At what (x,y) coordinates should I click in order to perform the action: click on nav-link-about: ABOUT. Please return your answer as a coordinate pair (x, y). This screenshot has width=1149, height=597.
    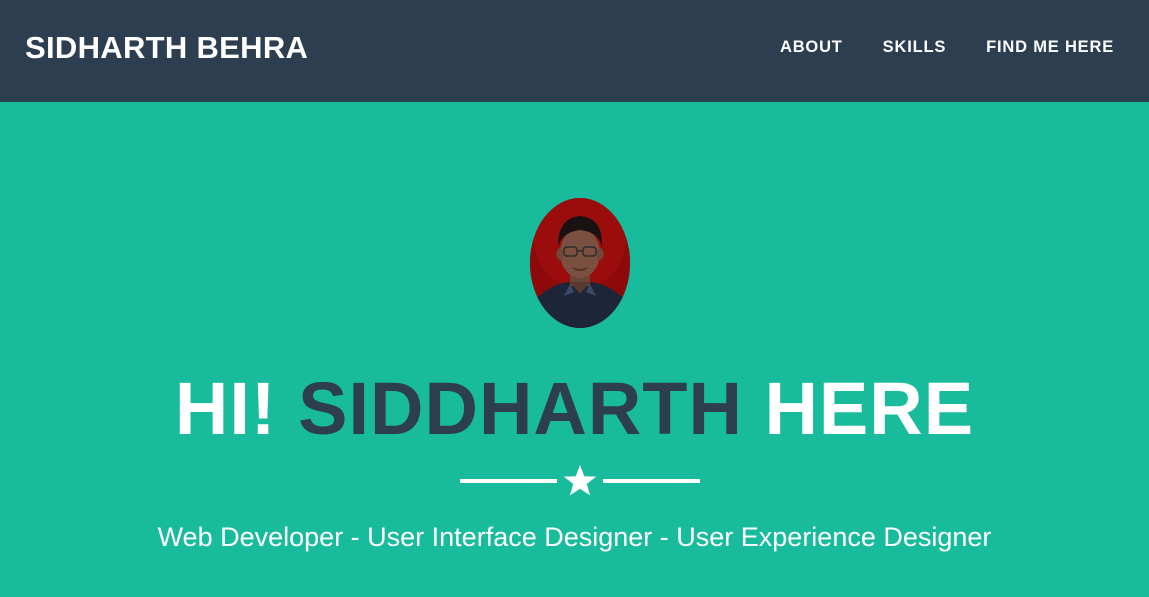
    Looking at the image, I should click on (811, 47).